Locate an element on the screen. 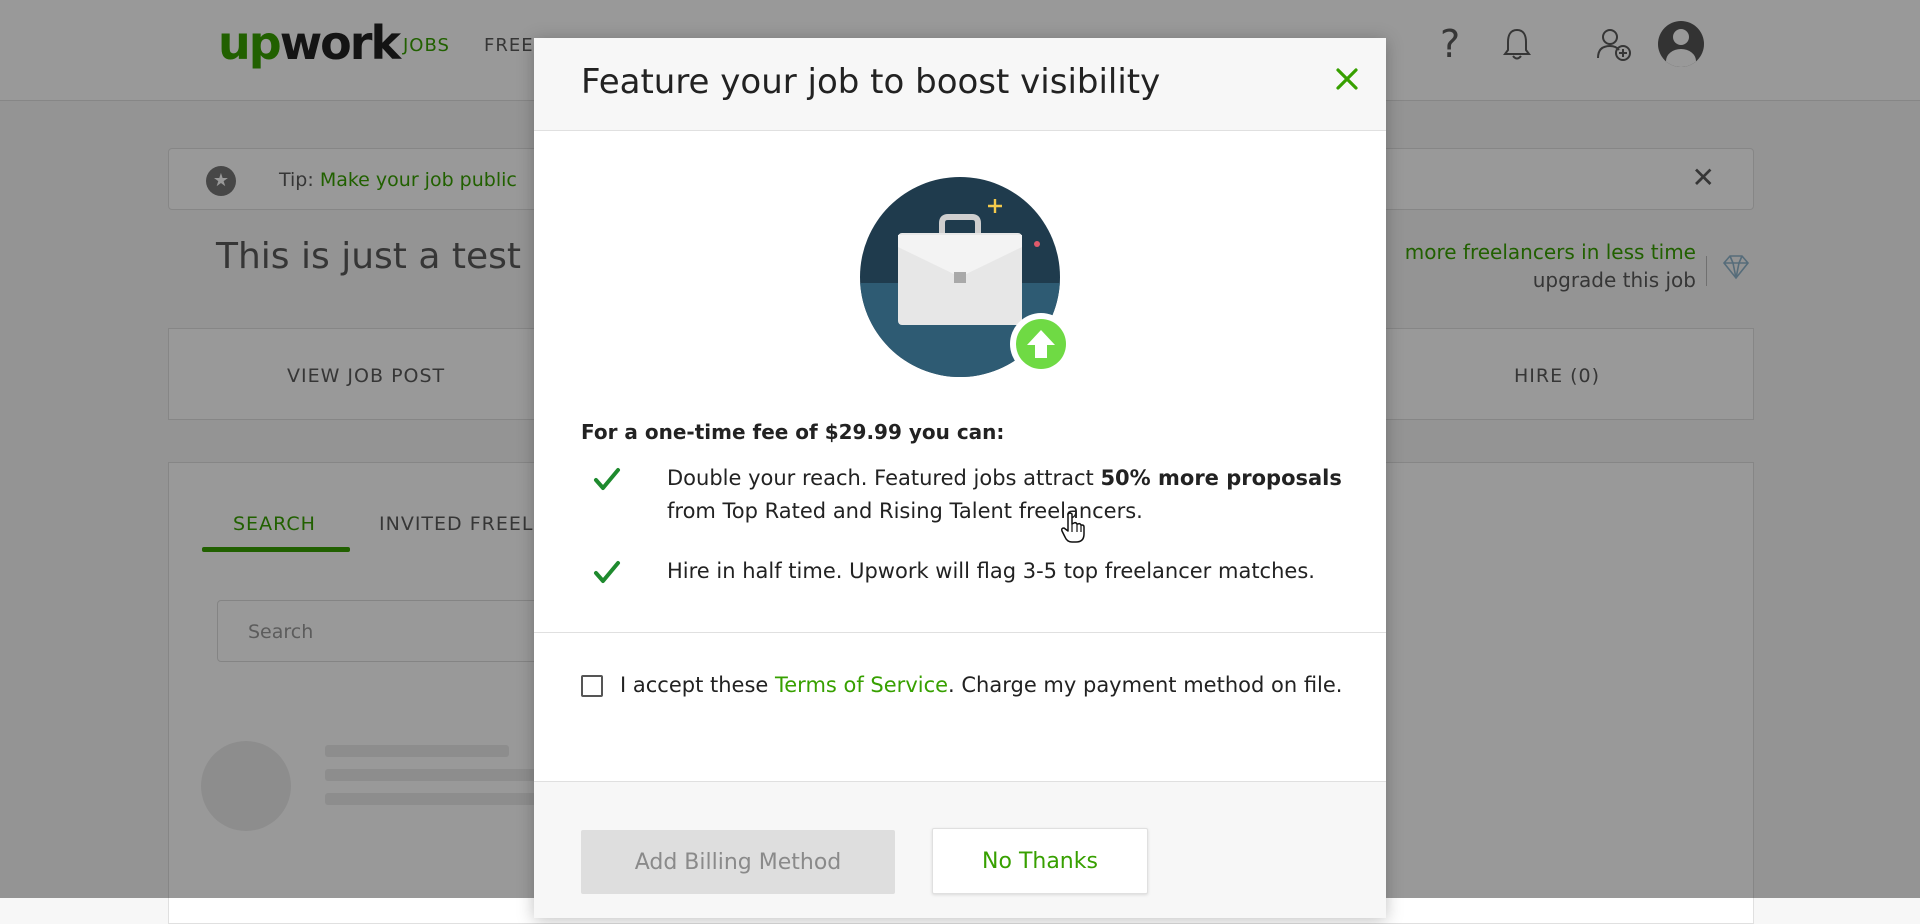  section-divider is located at coordinates (960, 632).